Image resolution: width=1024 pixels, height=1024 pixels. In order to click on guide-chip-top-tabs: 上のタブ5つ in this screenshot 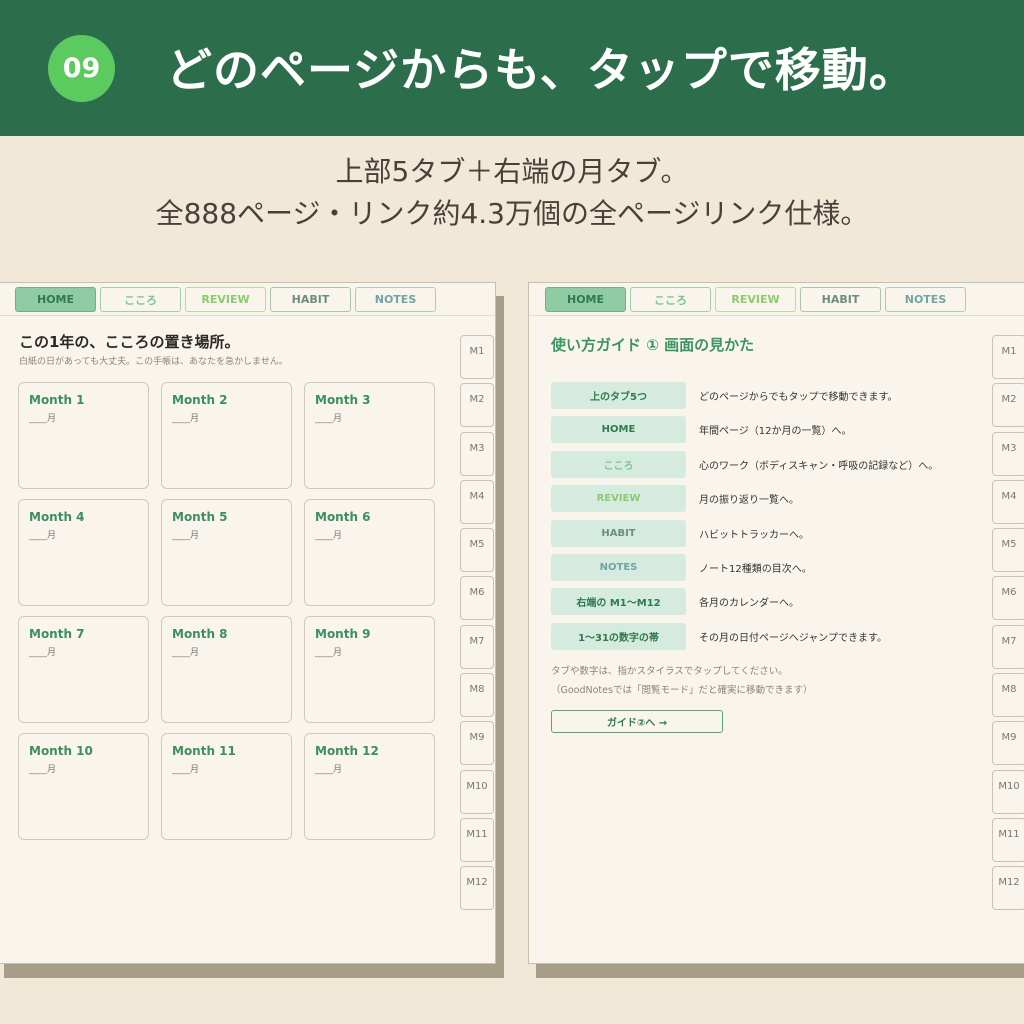, I will do `click(618, 395)`.